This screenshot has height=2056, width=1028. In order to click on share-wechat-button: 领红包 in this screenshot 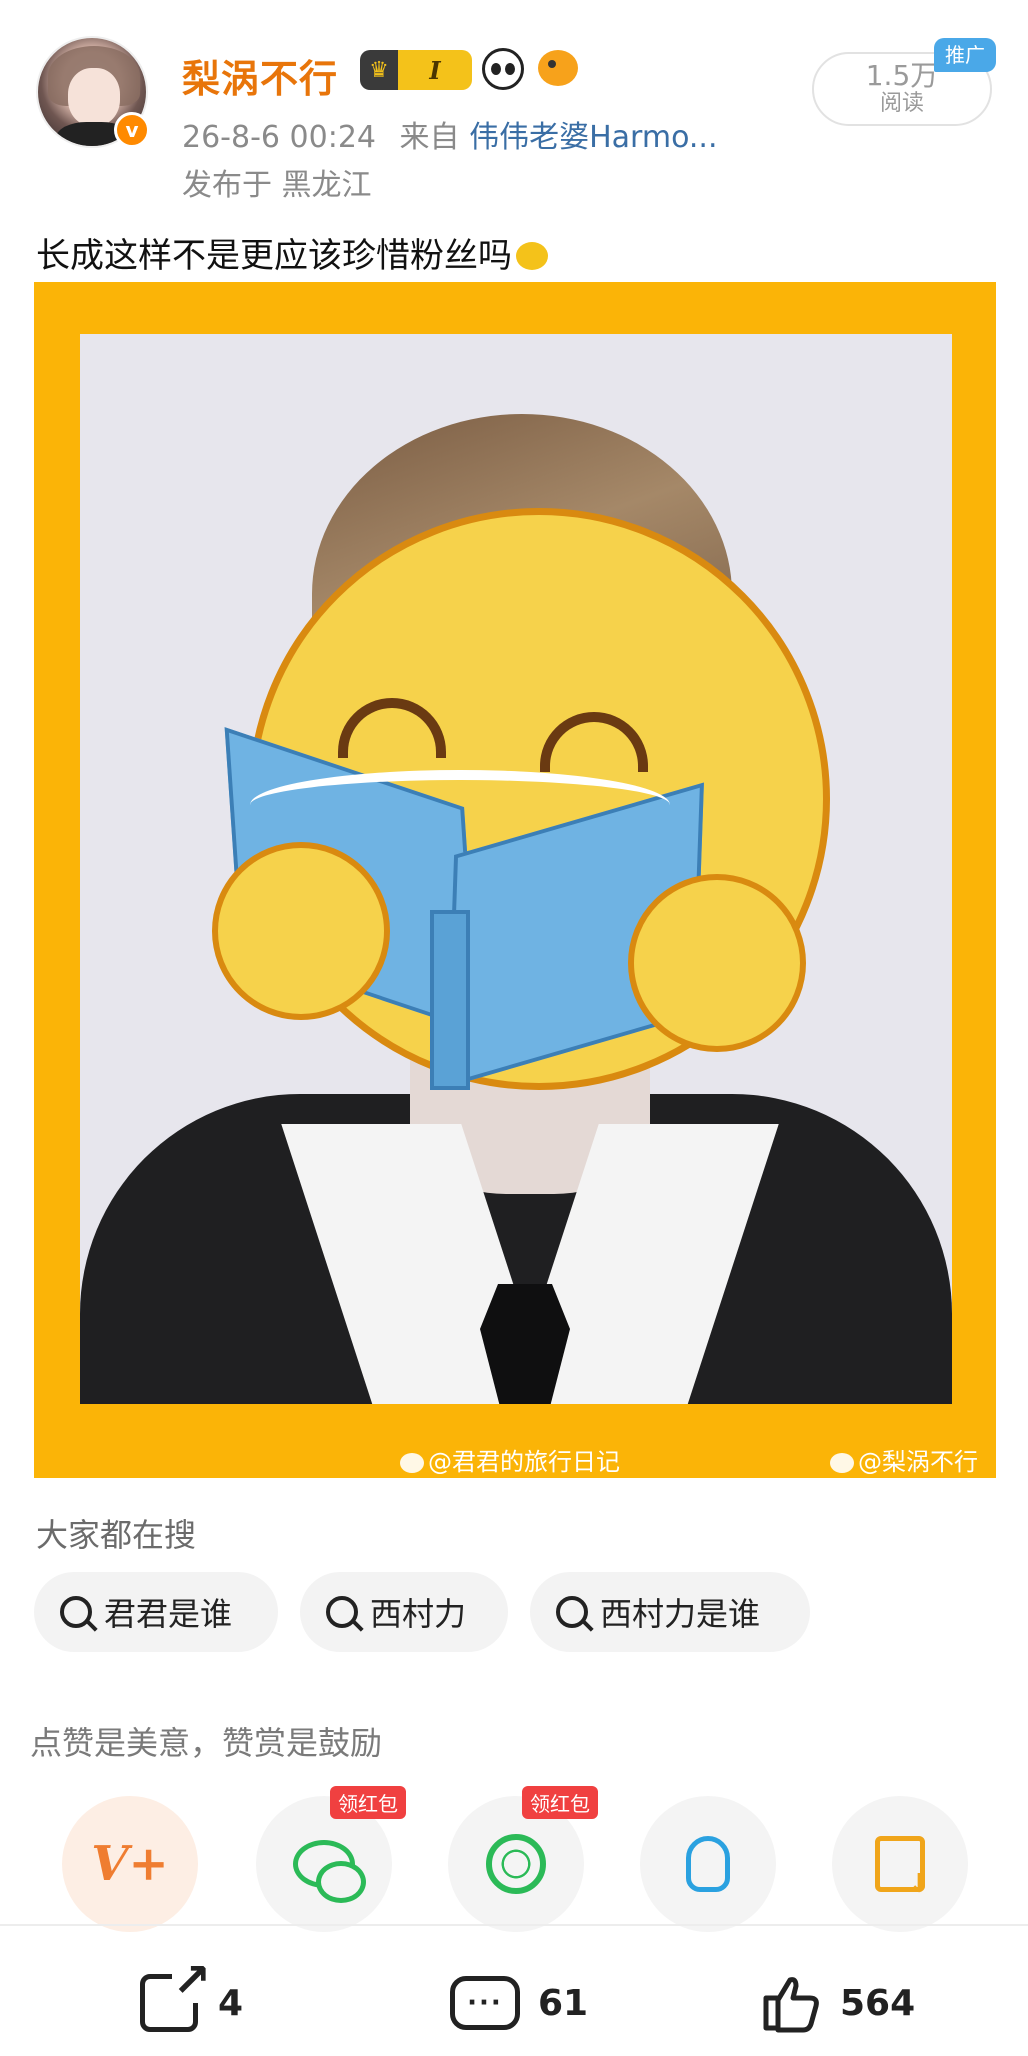, I will do `click(331, 1859)`.